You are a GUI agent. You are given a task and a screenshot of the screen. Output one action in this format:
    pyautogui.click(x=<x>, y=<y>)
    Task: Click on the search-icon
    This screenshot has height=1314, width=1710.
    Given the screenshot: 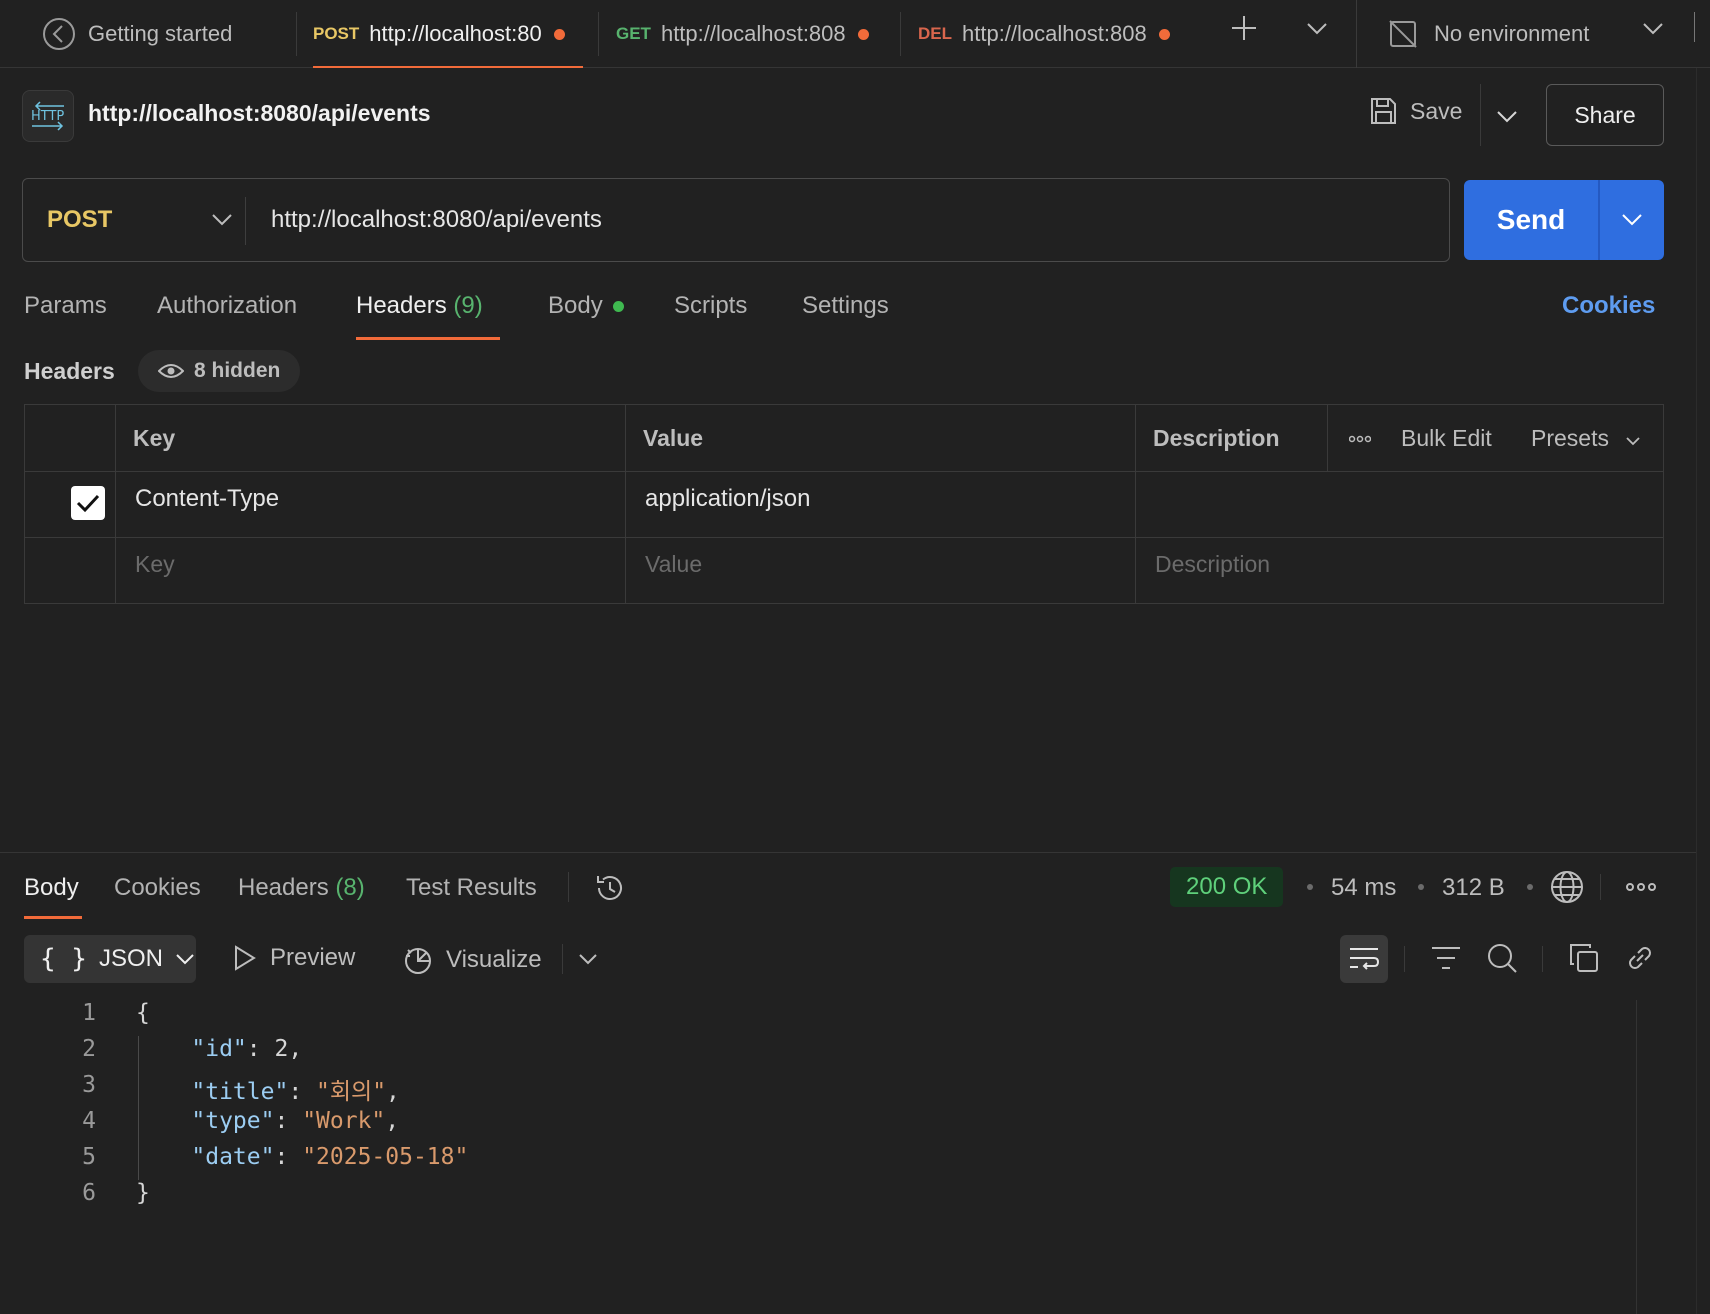 What is the action you would take?
    pyautogui.click(x=1502, y=958)
    